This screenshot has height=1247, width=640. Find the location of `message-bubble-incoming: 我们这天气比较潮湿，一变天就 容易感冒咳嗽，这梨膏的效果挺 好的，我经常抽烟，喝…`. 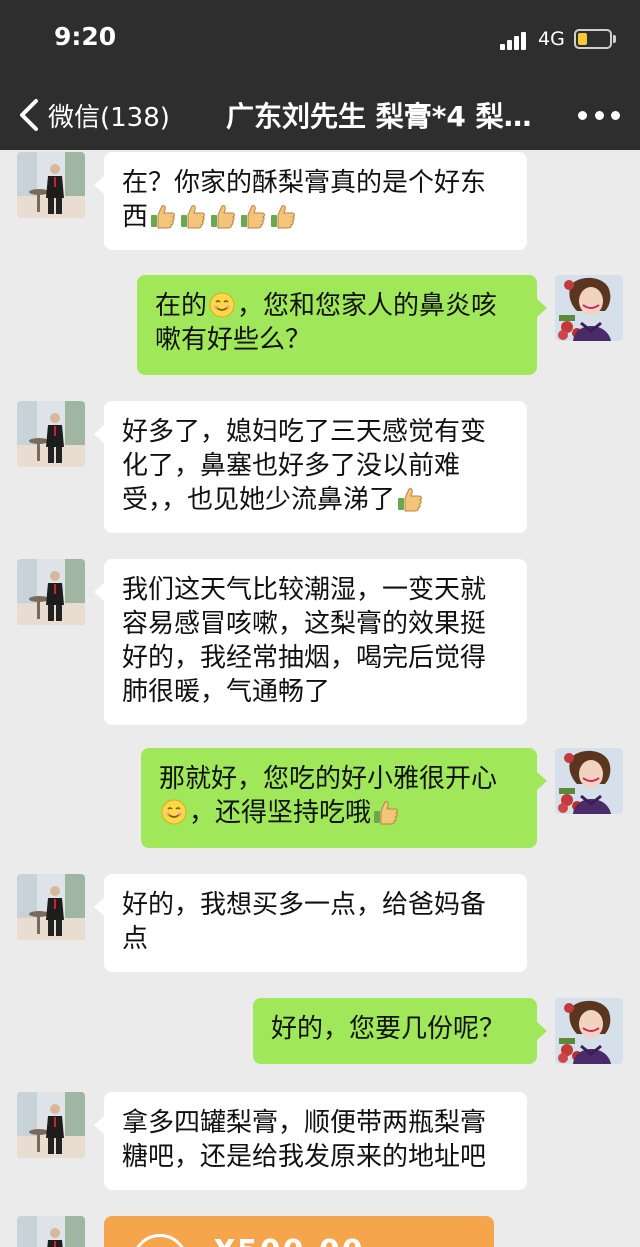

message-bubble-incoming: 我们这天气比较潮湿，一变天就 容易感冒咳嗽，这梨膏的效果挺 好的，我经常抽烟，喝… is located at coordinates (310, 642).